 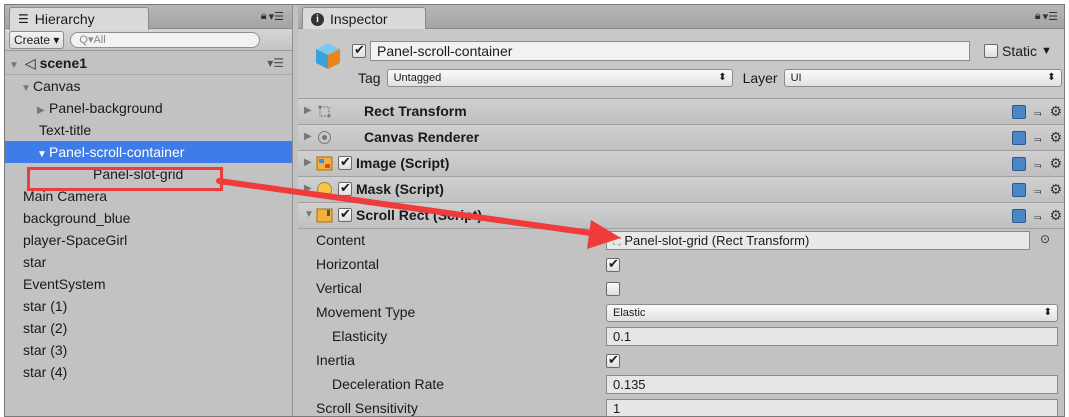 I want to click on rect-transform-icon: ⛶, so click(x=617, y=242).